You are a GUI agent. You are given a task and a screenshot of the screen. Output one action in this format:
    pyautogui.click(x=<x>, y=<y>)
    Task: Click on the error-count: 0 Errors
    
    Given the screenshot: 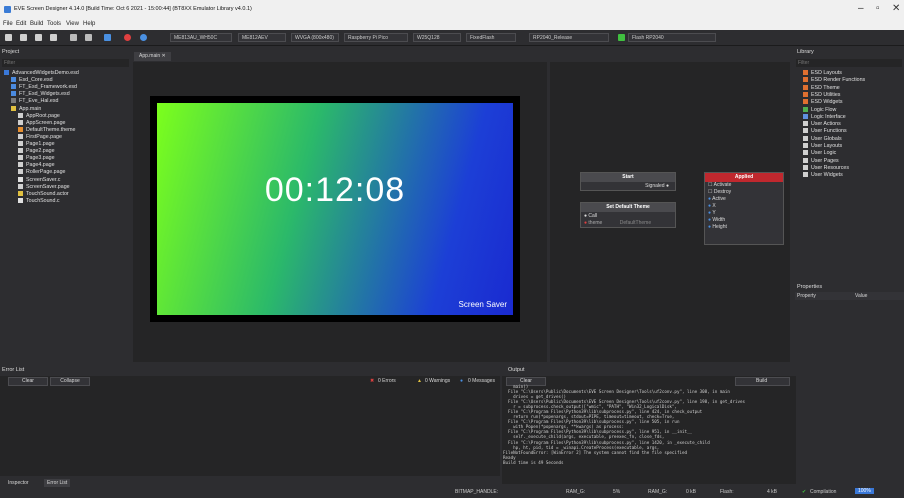 What is the action you would take?
    pyautogui.click(x=387, y=381)
    